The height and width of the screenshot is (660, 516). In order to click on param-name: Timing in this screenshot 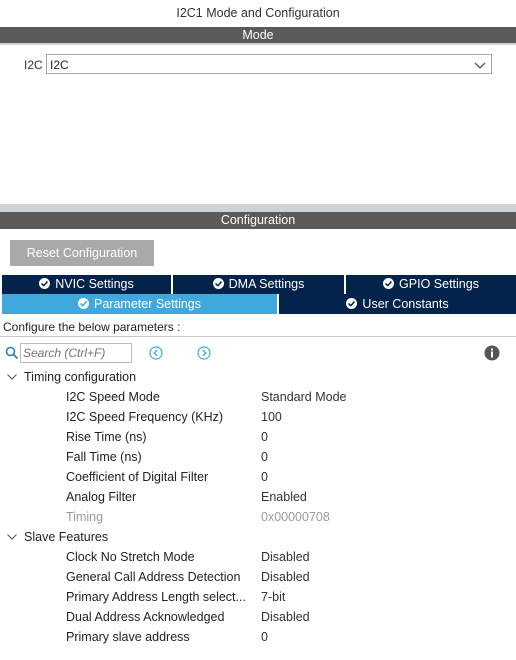, I will do `click(85, 517)`.